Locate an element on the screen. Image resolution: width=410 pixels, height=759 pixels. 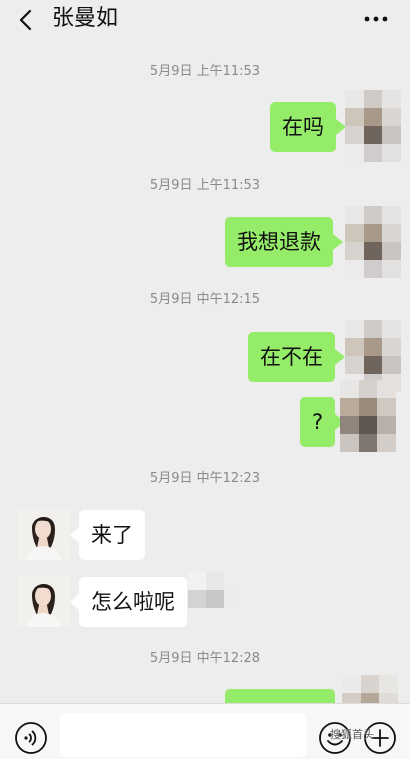
outgoing-message: 在吗 is located at coordinates (308, 127).